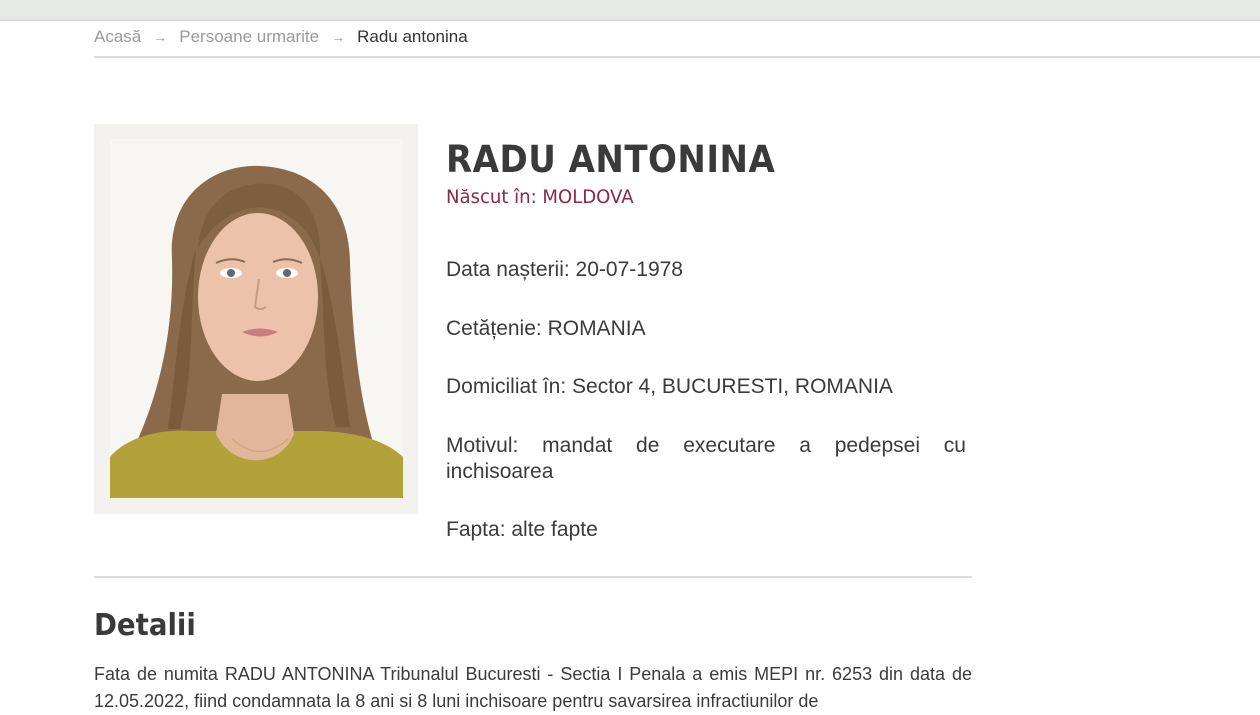 The width and height of the screenshot is (1260, 715). What do you see at coordinates (117, 37) in the screenshot?
I see `breadcrumb-home-link: Acasă` at bounding box center [117, 37].